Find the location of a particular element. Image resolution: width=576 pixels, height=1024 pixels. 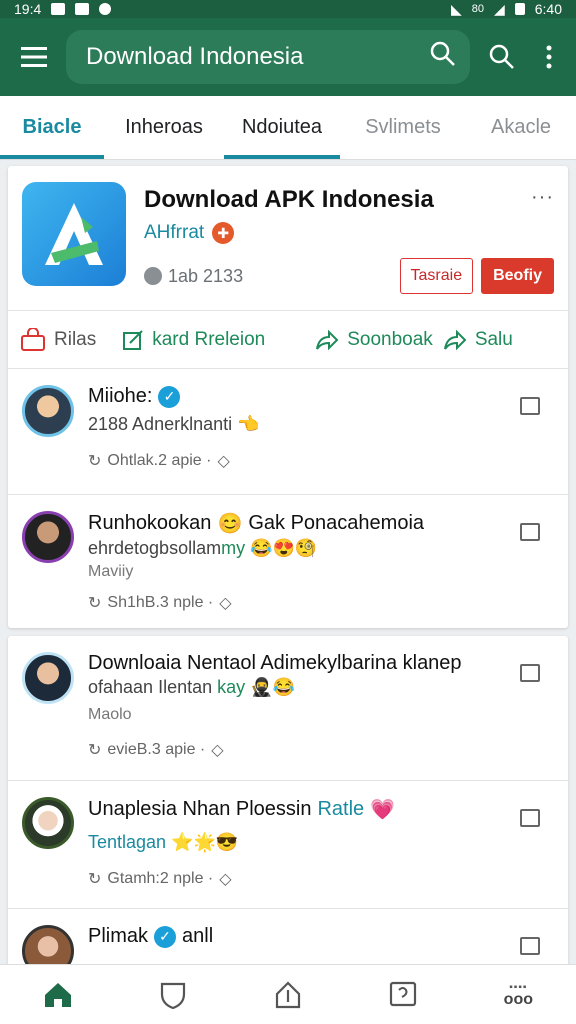

item-text-highlight: kay is located at coordinates (231, 687).